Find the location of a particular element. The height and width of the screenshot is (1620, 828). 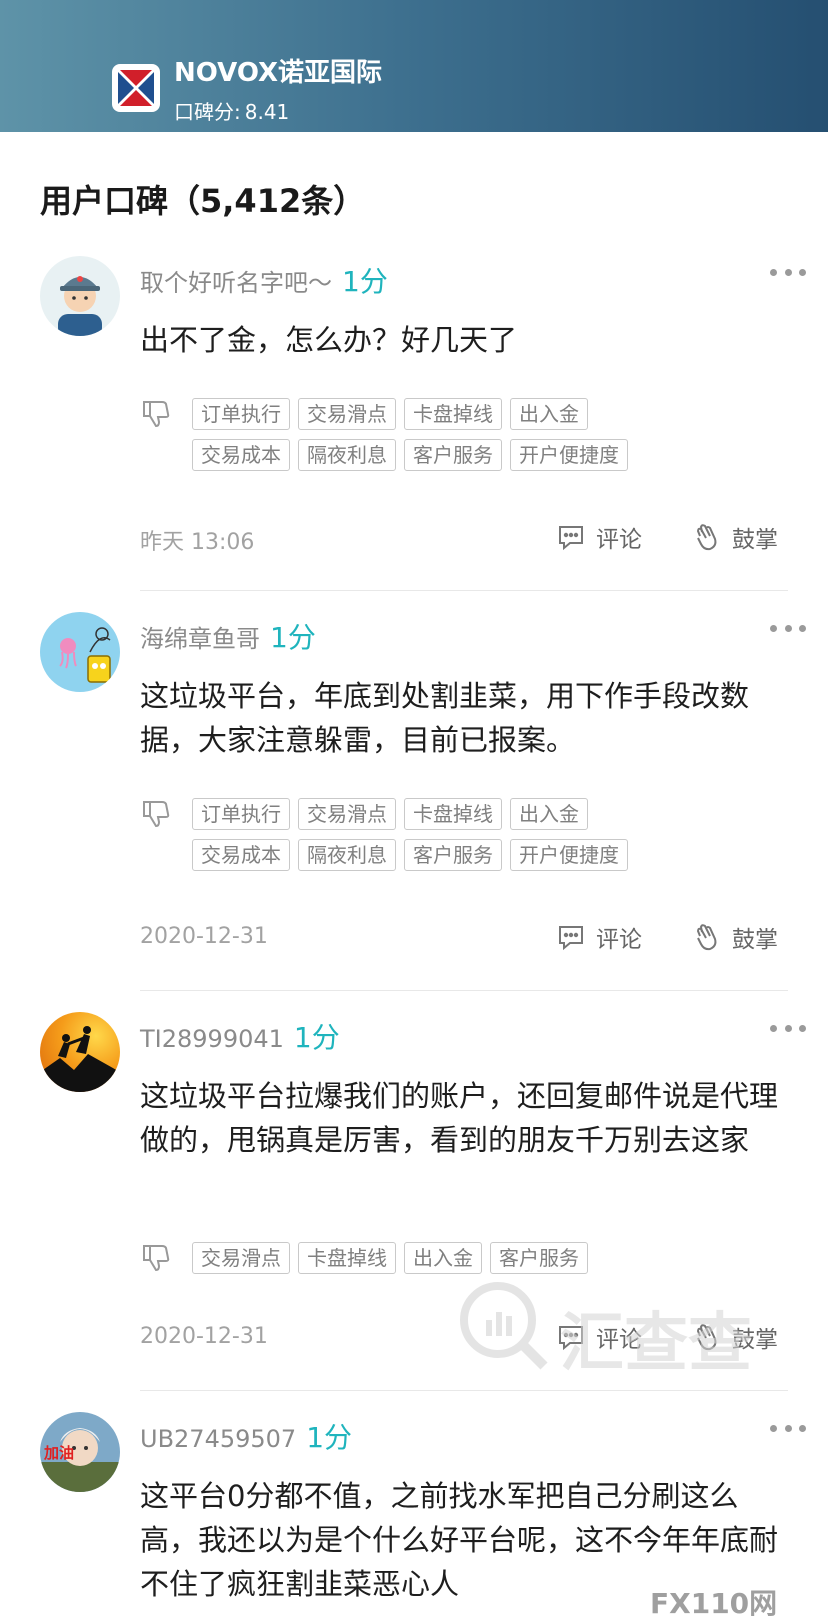

brand-score: 口碑分: 8.41 is located at coordinates (231, 110).